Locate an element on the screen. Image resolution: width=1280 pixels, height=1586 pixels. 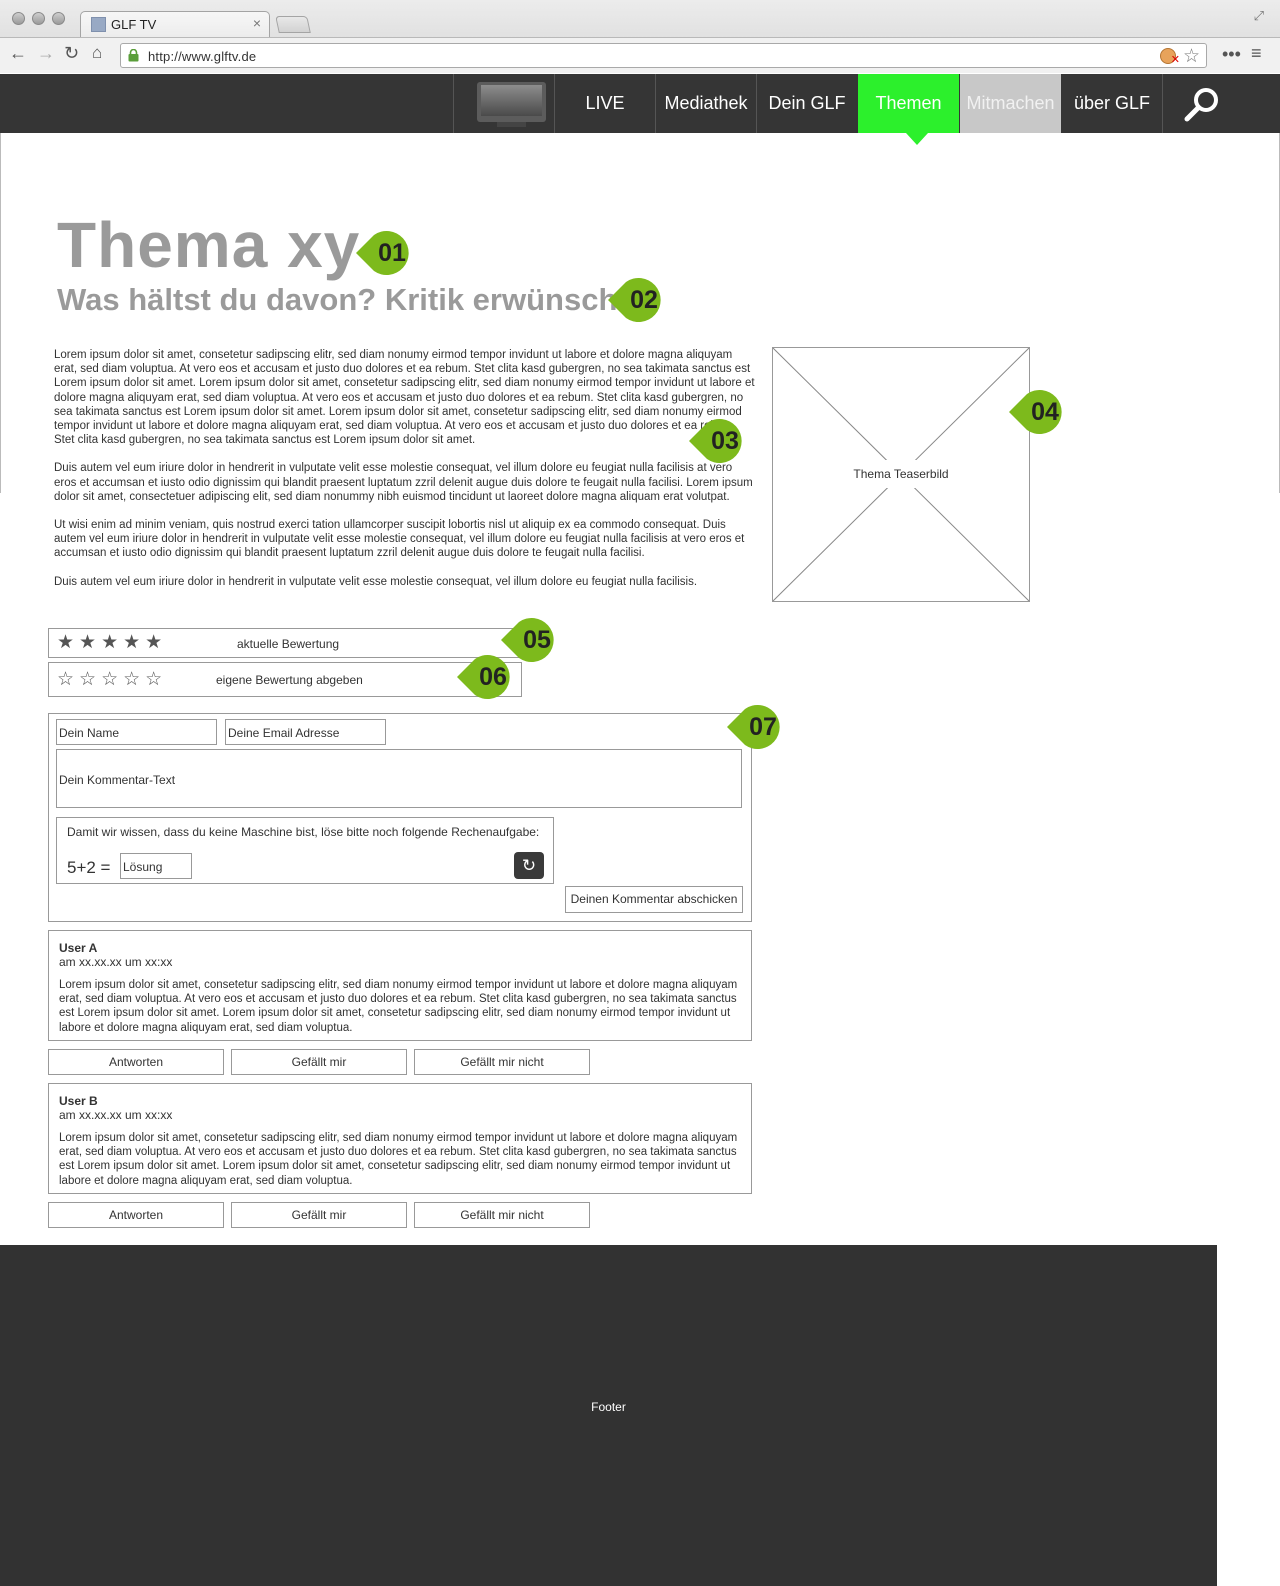
marker-number: 06 is located at coordinates (493, 677).